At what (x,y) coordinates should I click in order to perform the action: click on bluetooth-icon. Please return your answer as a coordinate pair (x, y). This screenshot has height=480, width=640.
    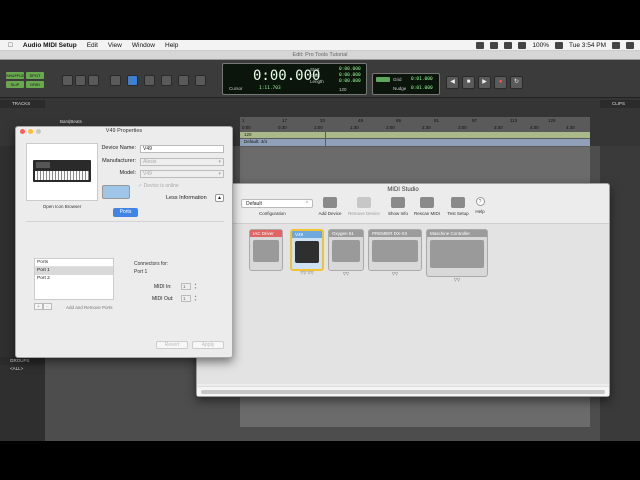
    Looking at the image, I should click on (494, 45).